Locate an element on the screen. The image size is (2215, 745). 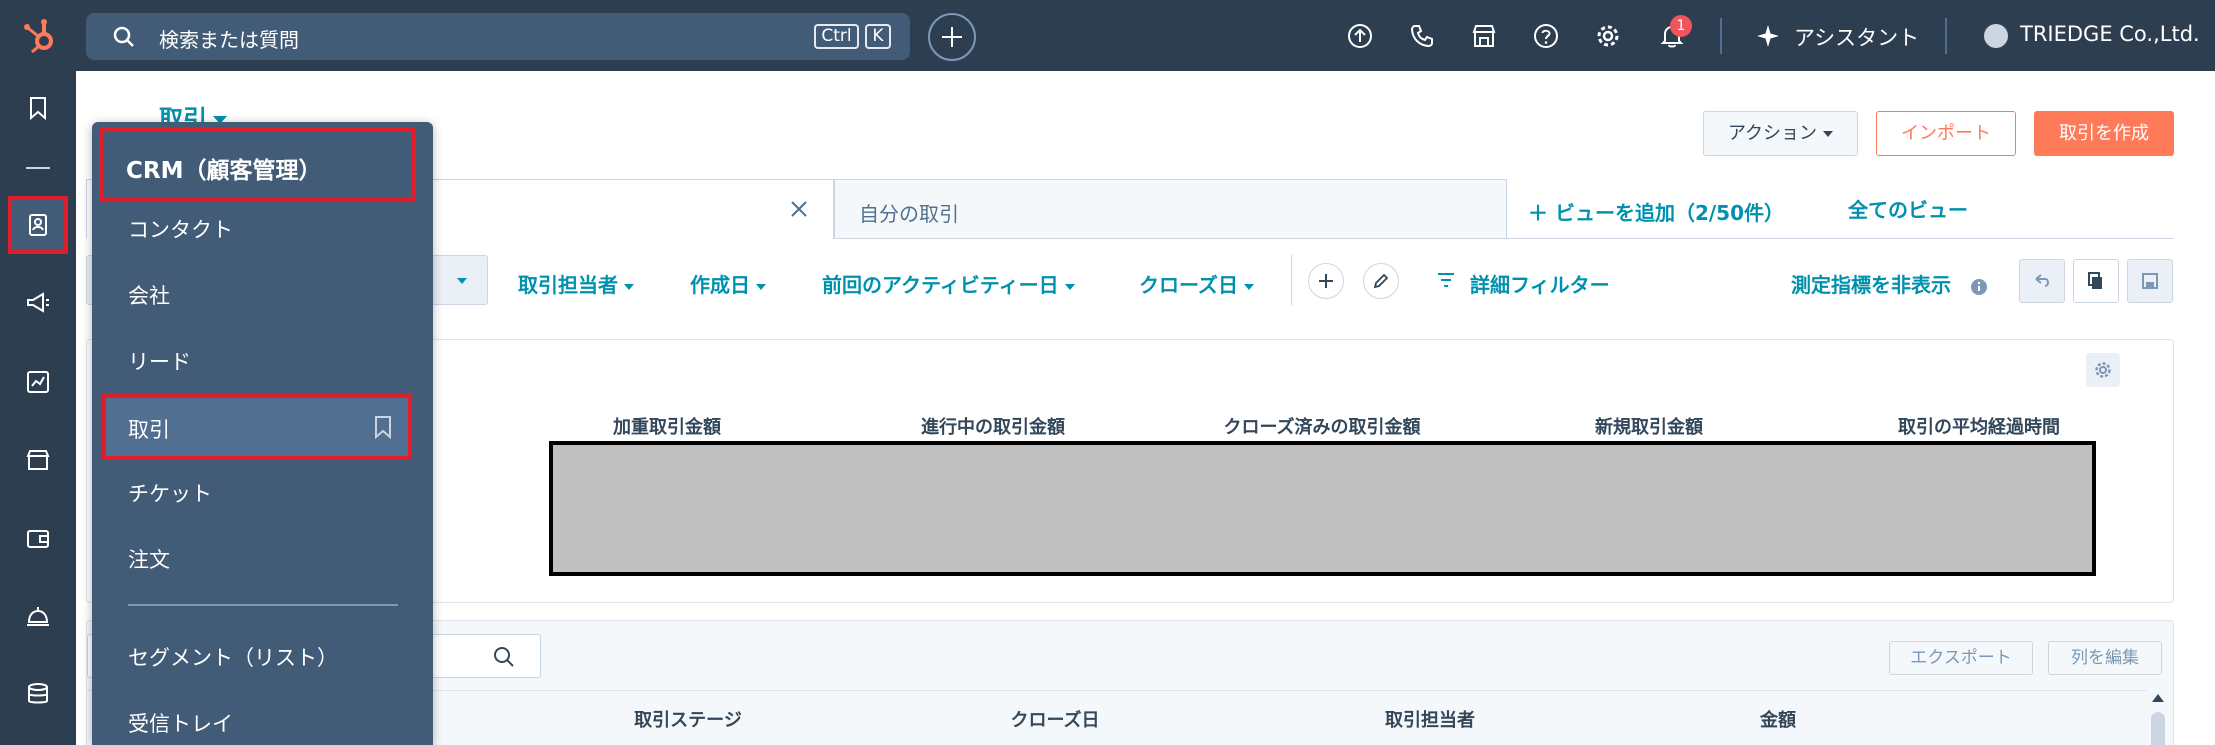
metrics-settings-button is located at coordinates (2103, 370).